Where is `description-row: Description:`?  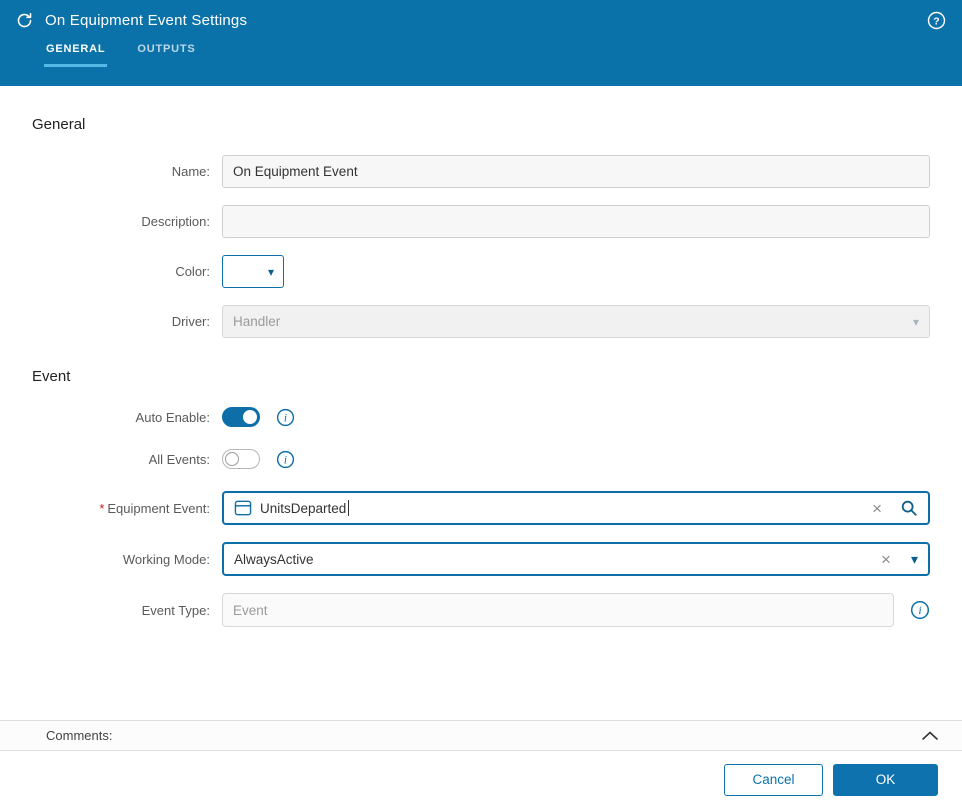
description-row: Description: is located at coordinates (481, 221).